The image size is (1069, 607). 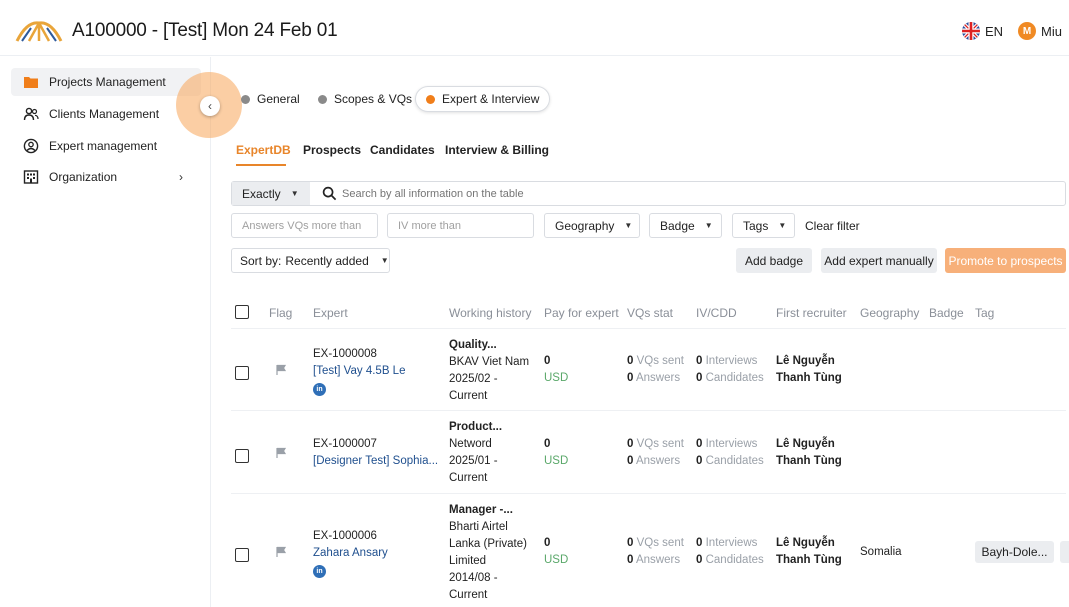 I want to click on interviews-label: Interviews, so click(x=731, y=543).